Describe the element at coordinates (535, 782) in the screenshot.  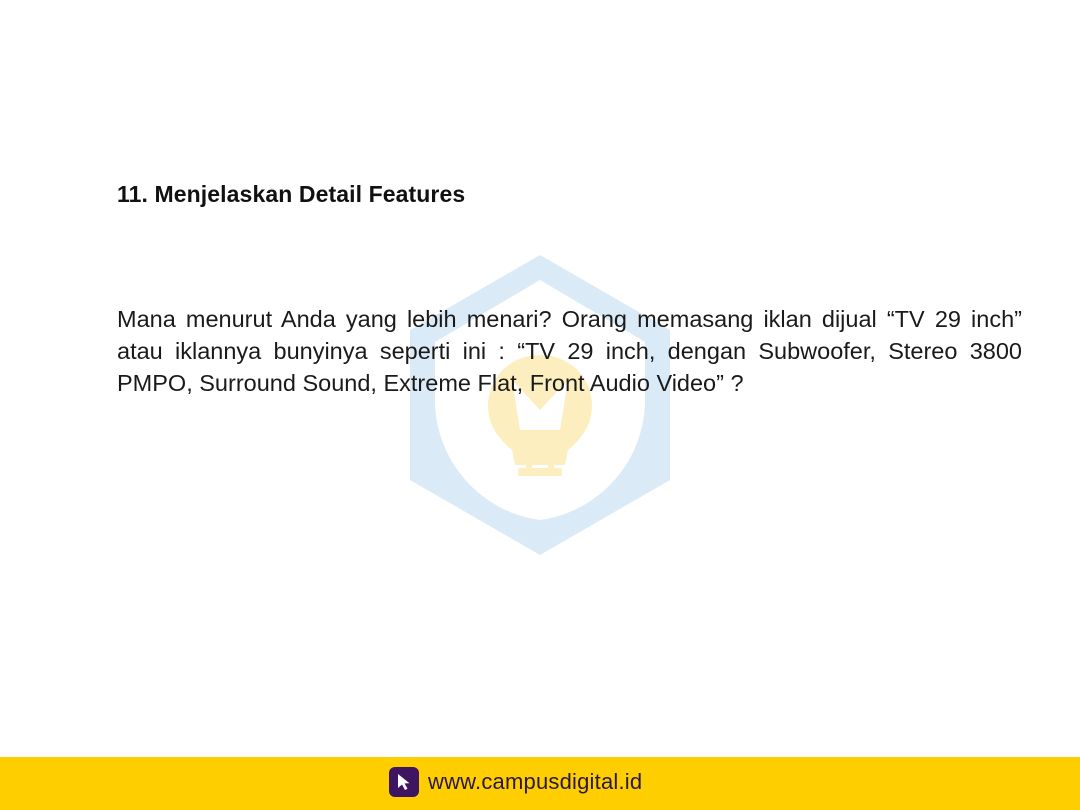
I see `footer-url-link: www.campusdigital.id` at that location.